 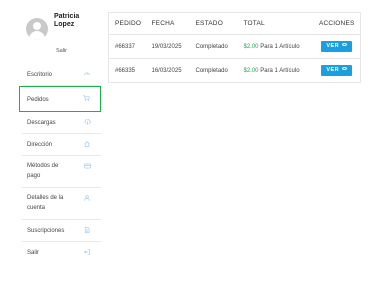 What do you see at coordinates (86, 98) in the screenshot?
I see `cart-icon` at bounding box center [86, 98].